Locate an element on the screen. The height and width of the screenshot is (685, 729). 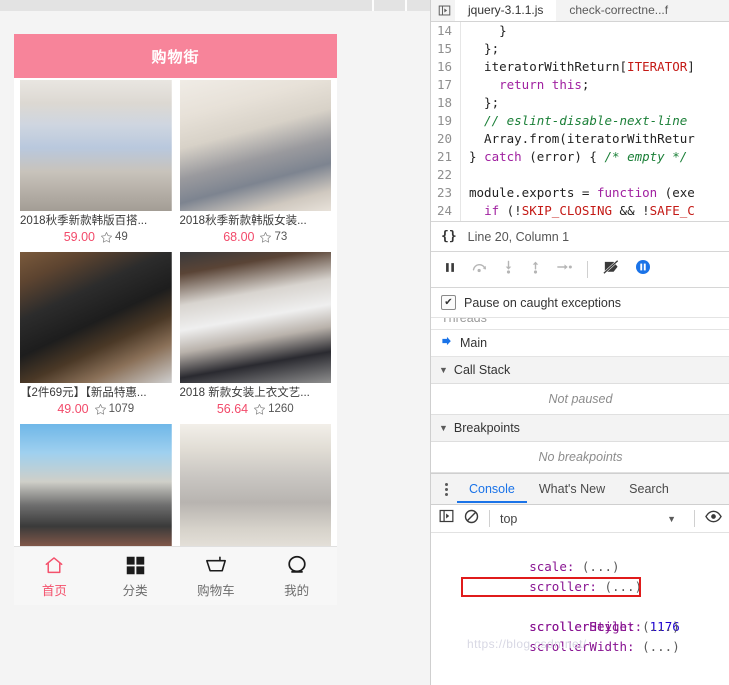
product-meta: 49.00 1079 is located at coordinates (96, 409).